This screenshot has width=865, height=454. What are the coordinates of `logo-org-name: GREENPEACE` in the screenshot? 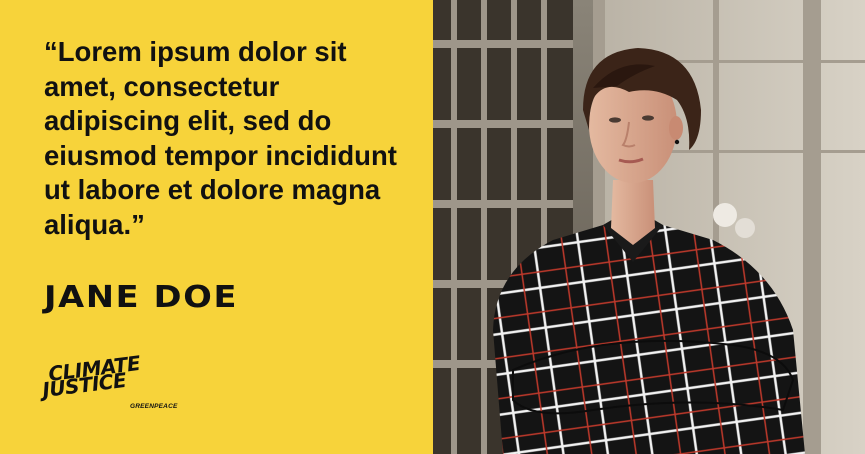 It's located at (154, 406).